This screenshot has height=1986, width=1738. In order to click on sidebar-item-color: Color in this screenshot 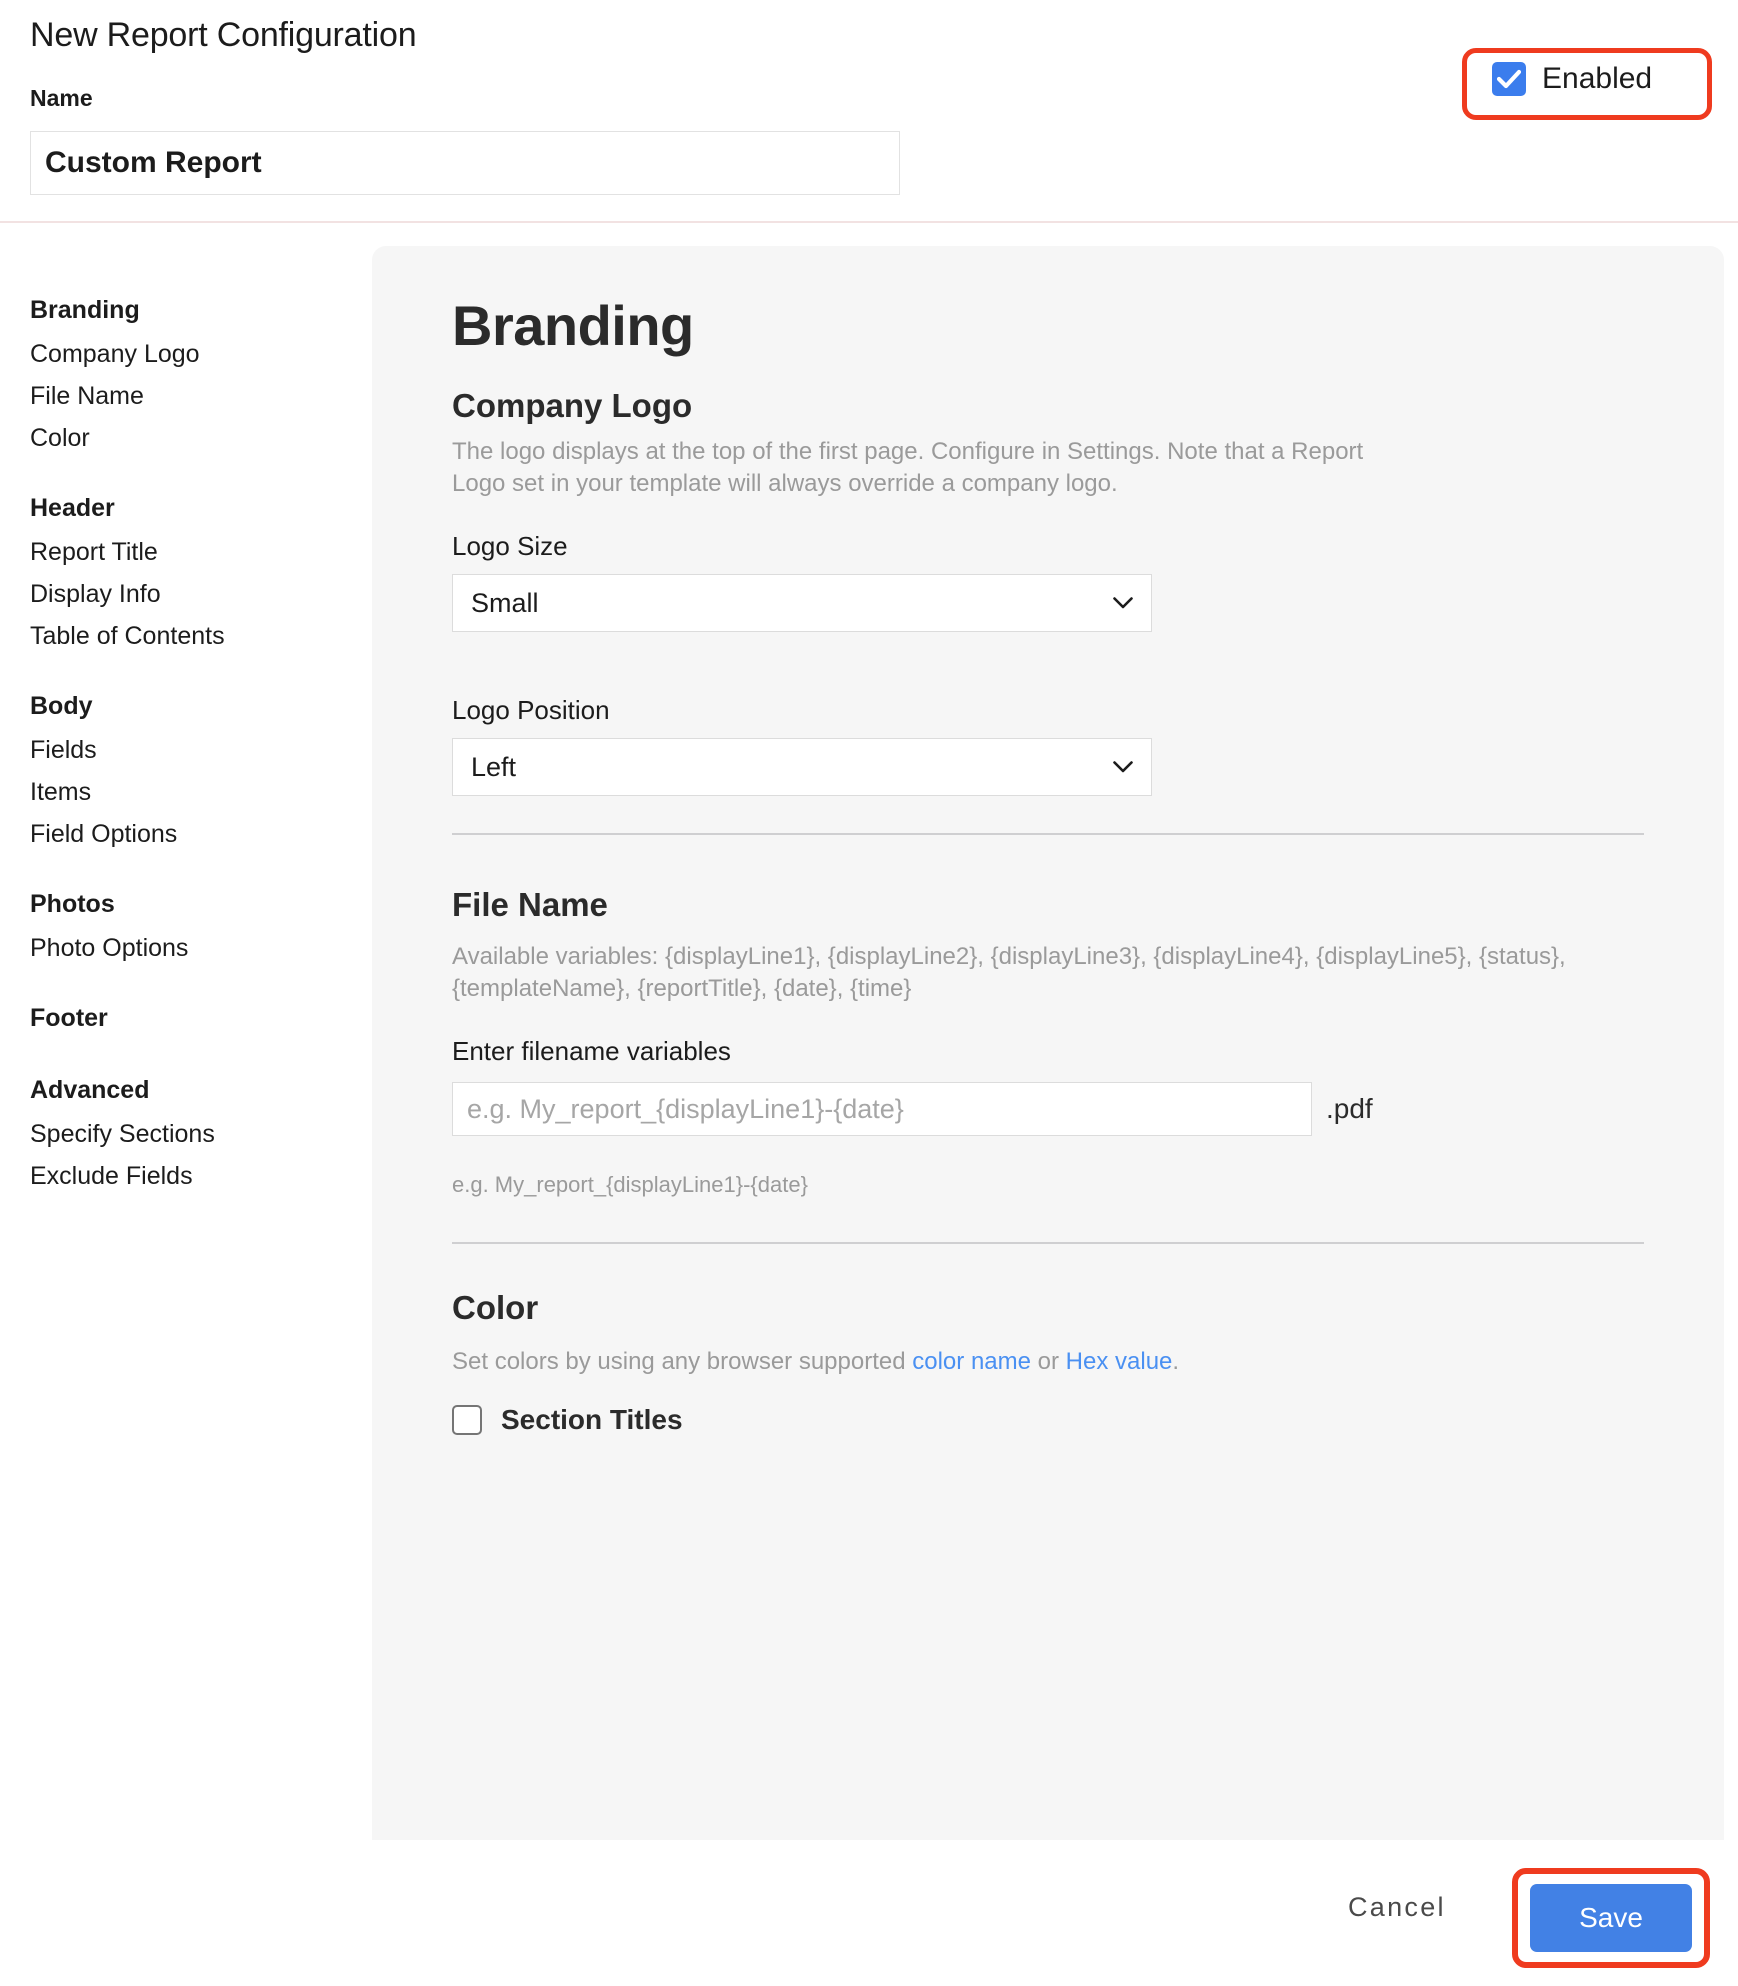, I will do `click(186, 438)`.